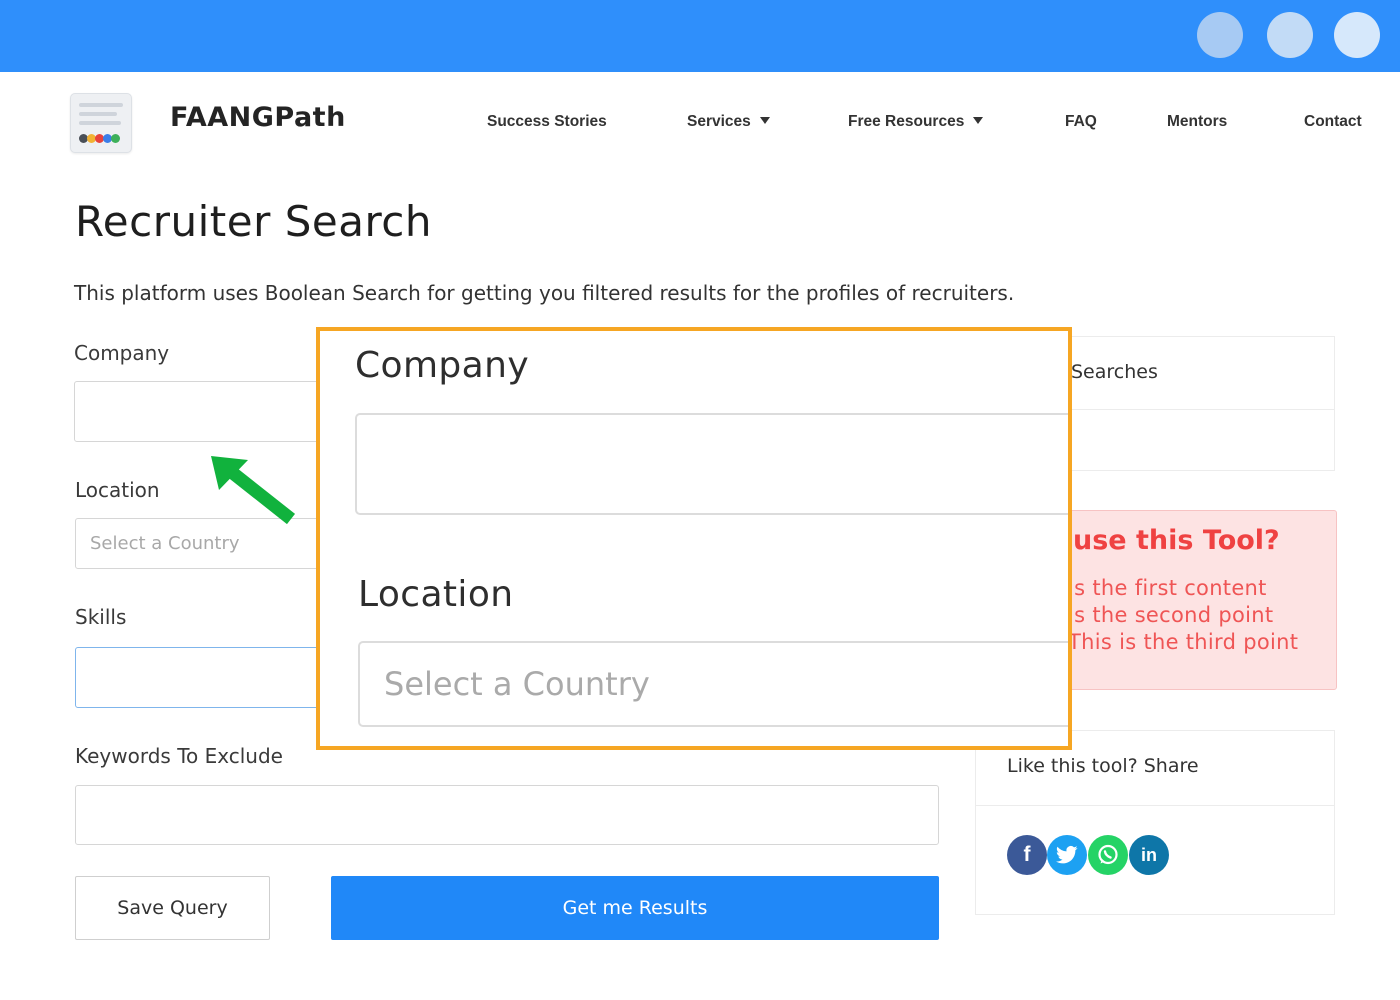 This screenshot has height=1000, width=1400. Describe the element at coordinates (711, 464) in the screenshot. I see `zoom-company-input` at that location.